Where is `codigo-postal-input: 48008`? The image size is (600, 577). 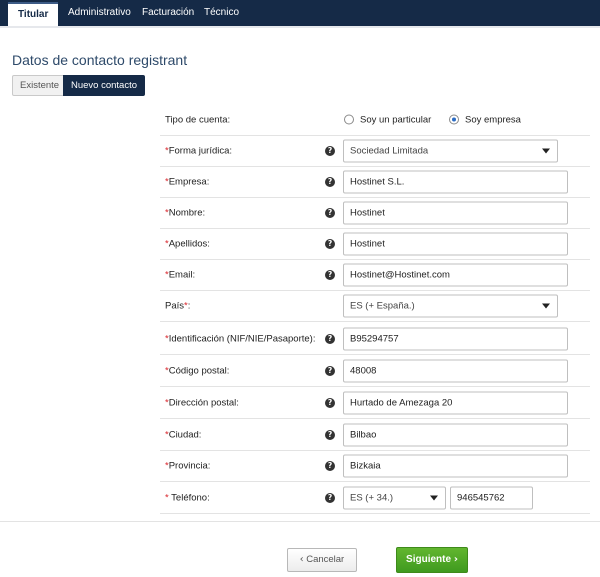 codigo-postal-input: 48008 is located at coordinates (455, 371).